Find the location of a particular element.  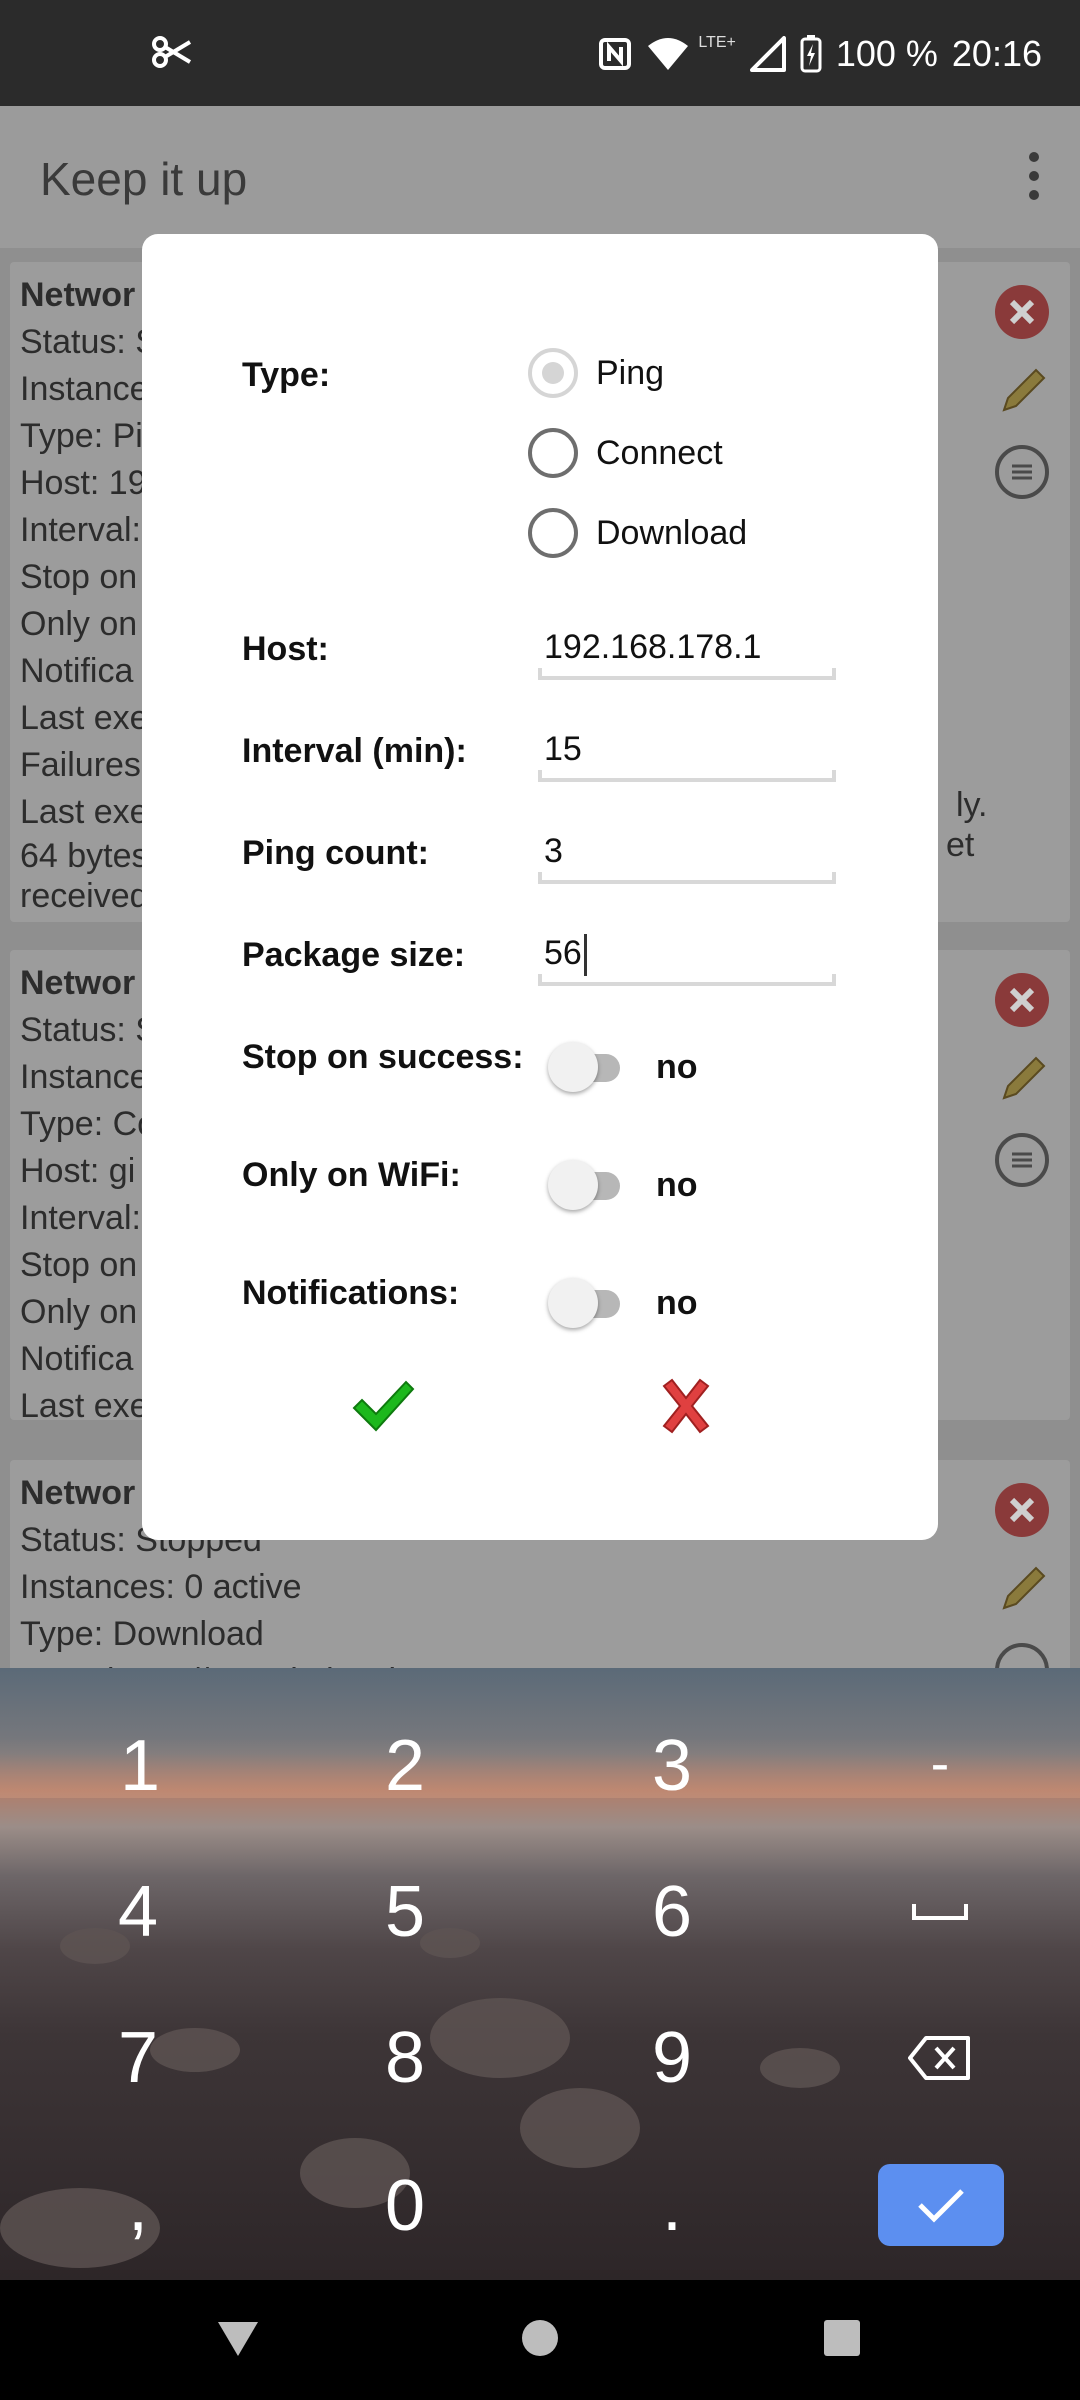

confirm-check-icon is located at coordinates (383, 1406).